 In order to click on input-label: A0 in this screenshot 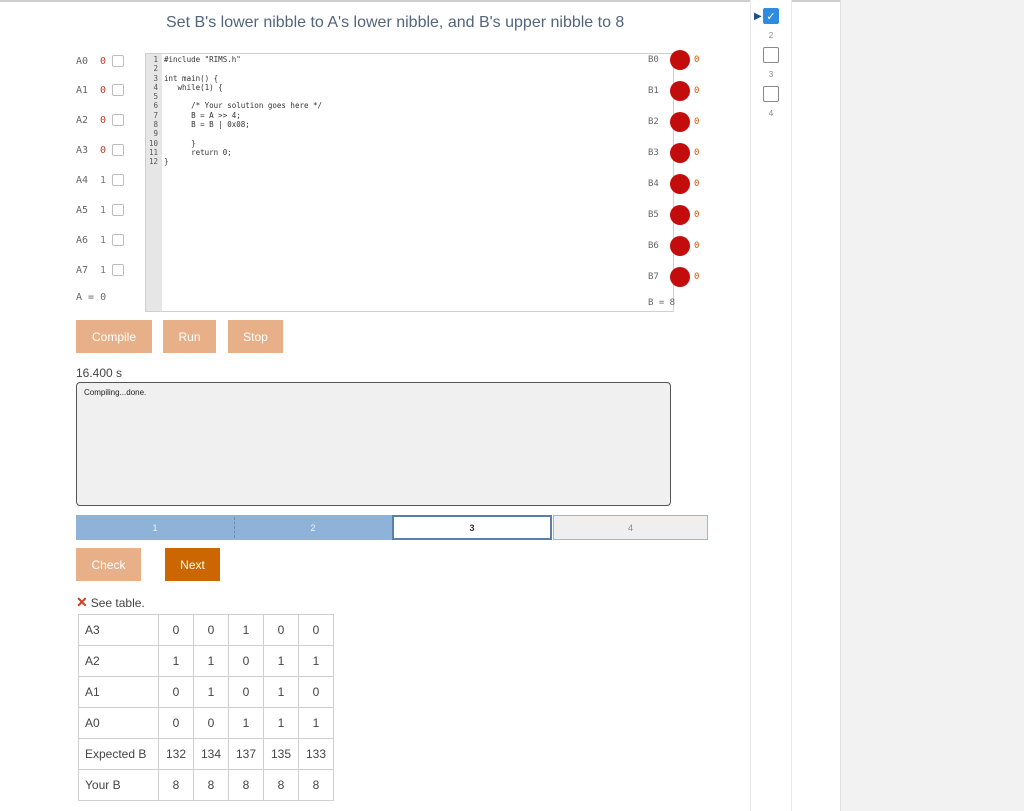, I will do `click(82, 61)`.